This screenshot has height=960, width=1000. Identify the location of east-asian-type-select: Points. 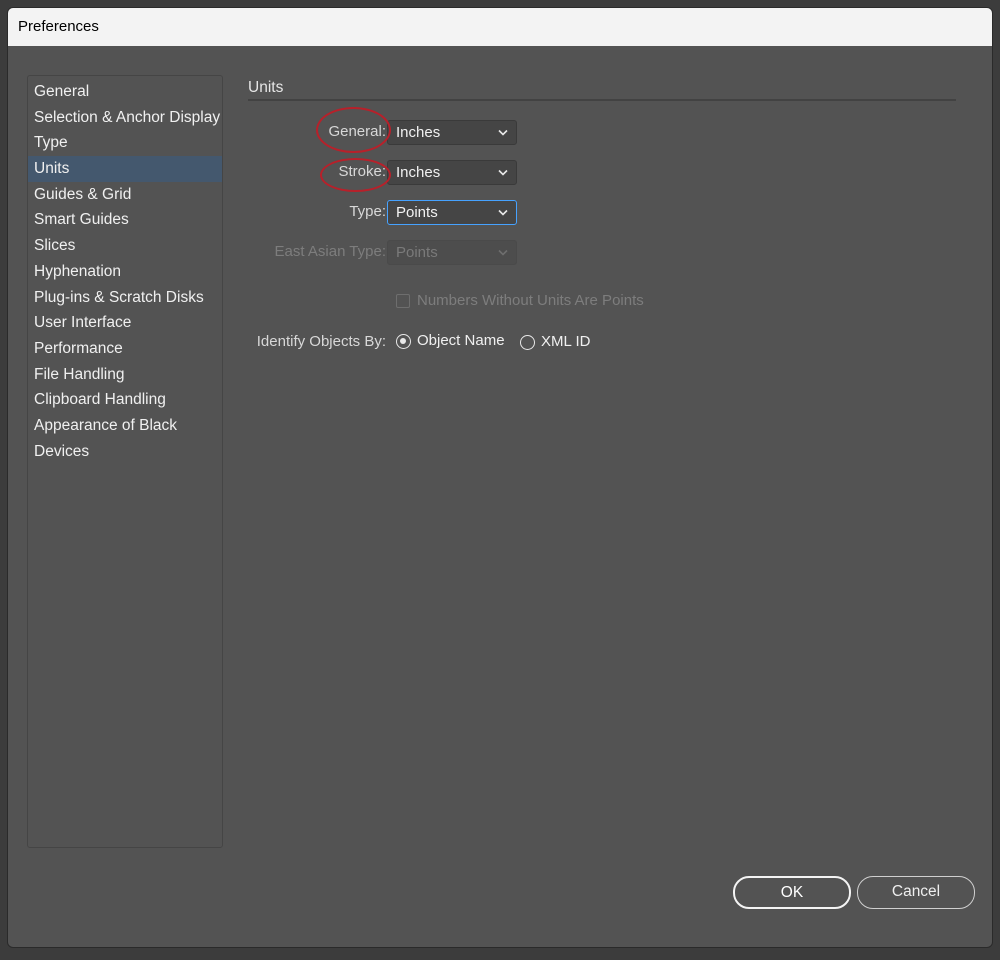
(452, 252).